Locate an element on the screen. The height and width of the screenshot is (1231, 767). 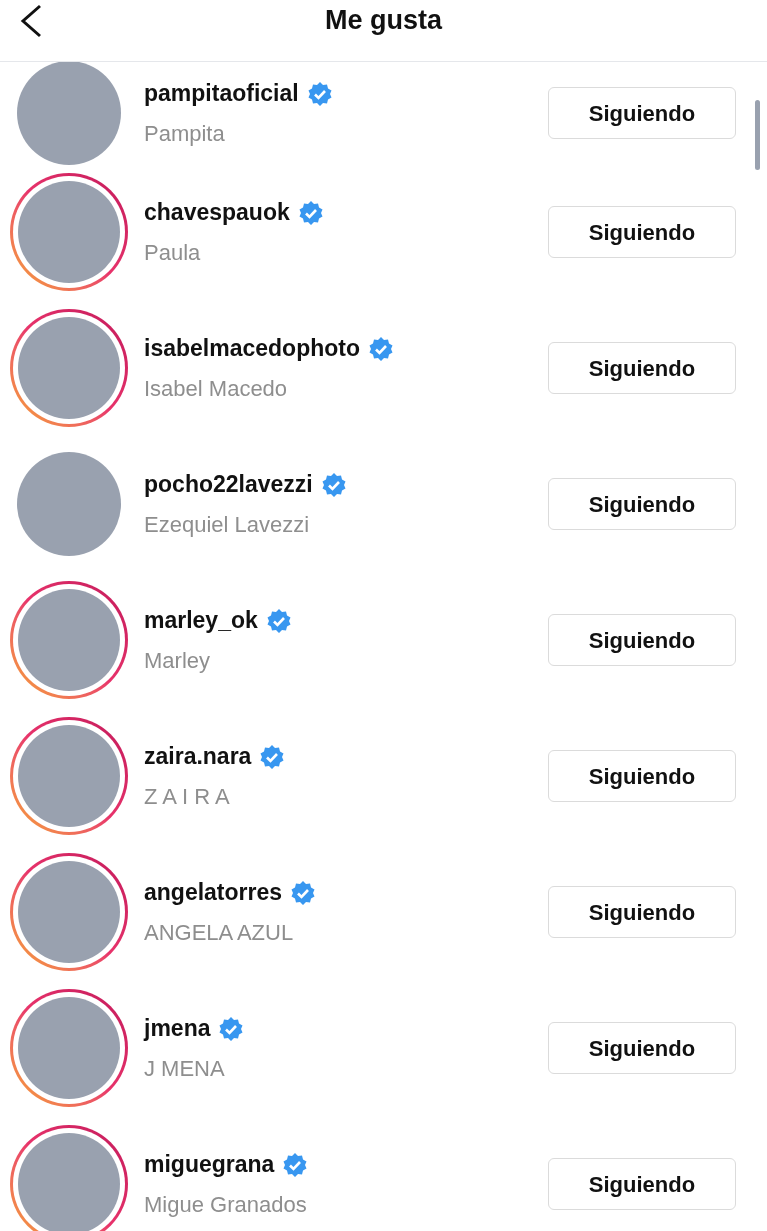
username: miguegrana is located at coordinates (209, 1164).